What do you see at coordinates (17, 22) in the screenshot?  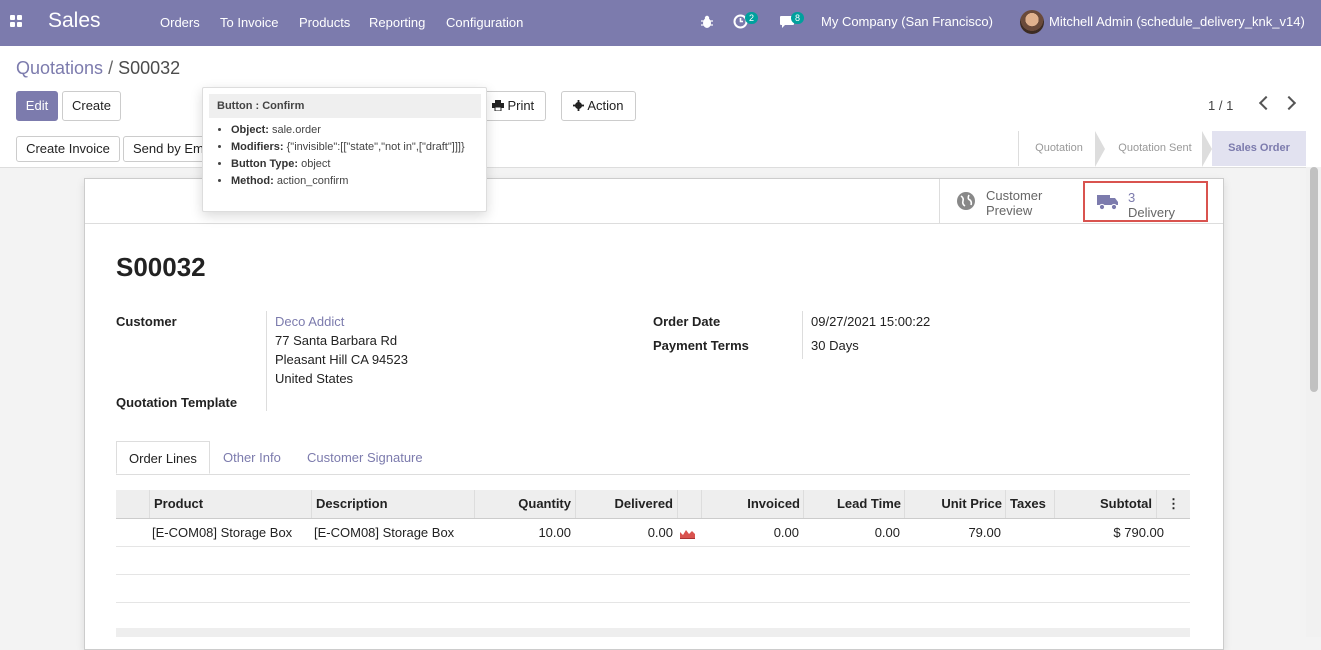 I see `apps-menu-icon` at bounding box center [17, 22].